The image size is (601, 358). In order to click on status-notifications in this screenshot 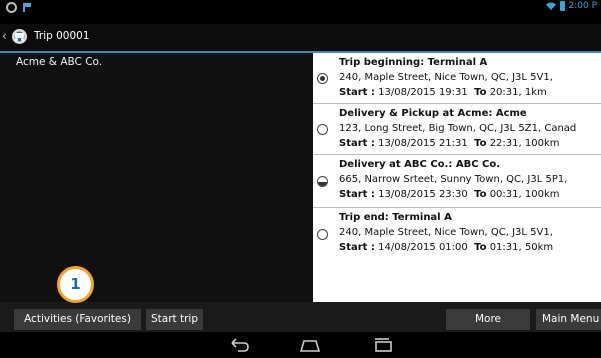, I will do `click(18, 7)`.